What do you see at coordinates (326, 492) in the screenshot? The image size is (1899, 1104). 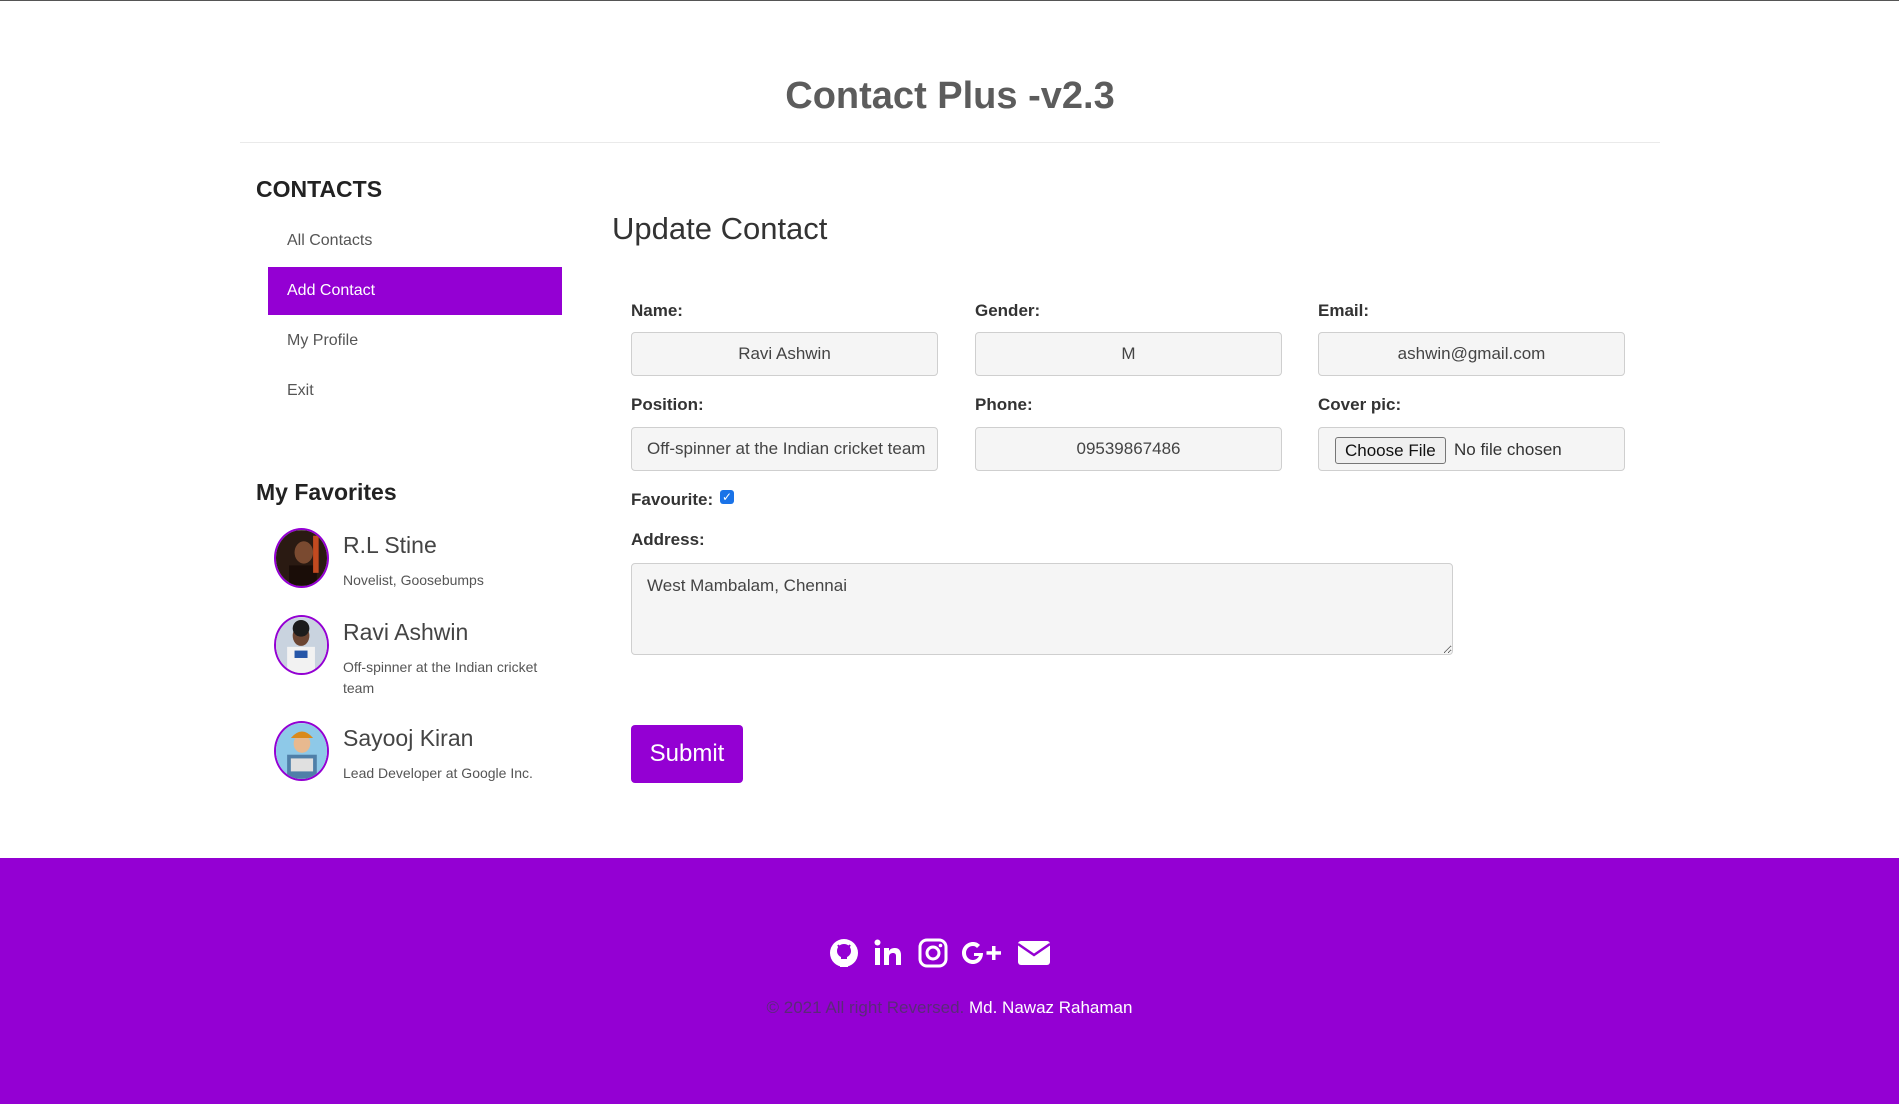 I see `favorites-heading: My Favorites` at bounding box center [326, 492].